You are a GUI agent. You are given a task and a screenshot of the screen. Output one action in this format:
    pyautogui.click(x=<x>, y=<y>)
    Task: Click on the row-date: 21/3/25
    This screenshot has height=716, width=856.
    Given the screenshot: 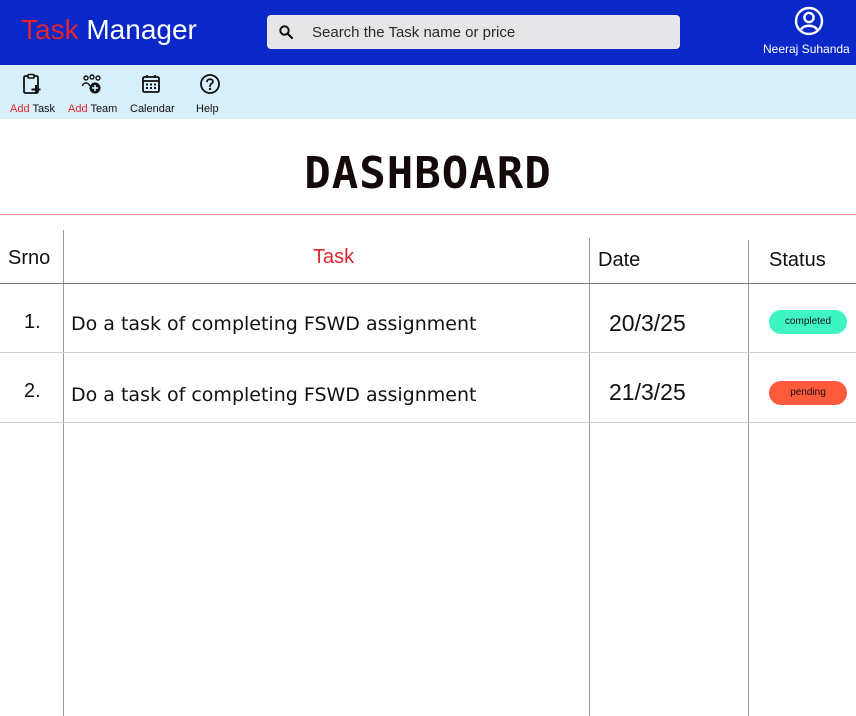 What is the action you would take?
    pyautogui.click(x=647, y=392)
    